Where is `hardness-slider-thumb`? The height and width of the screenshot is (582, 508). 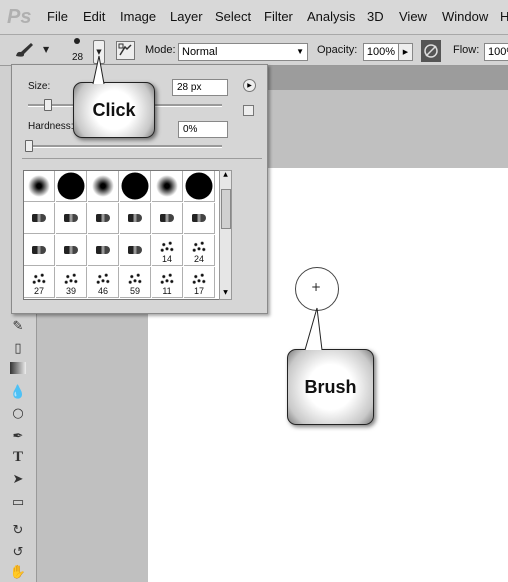
hardness-slider-thumb is located at coordinates (29, 146).